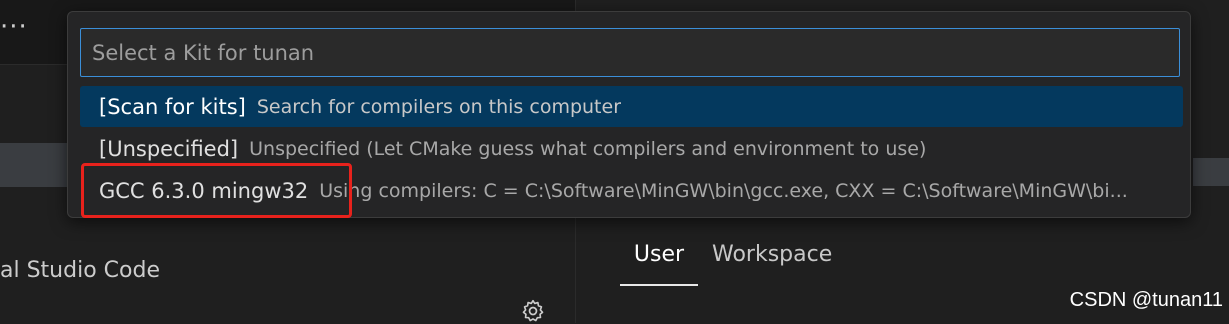 Image resolution: width=1229 pixels, height=324 pixels. What do you see at coordinates (659, 263) in the screenshot?
I see `tab-user: User` at bounding box center [659, 263].